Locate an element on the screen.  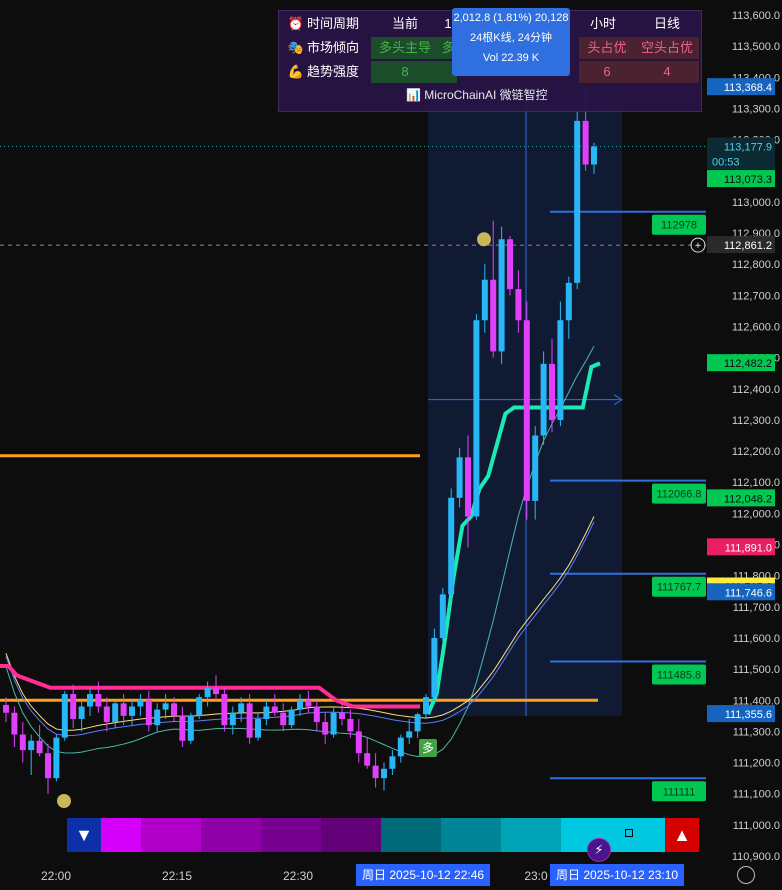
alarm-clock-icon: ⏰ is located at coordinates (296, 23).